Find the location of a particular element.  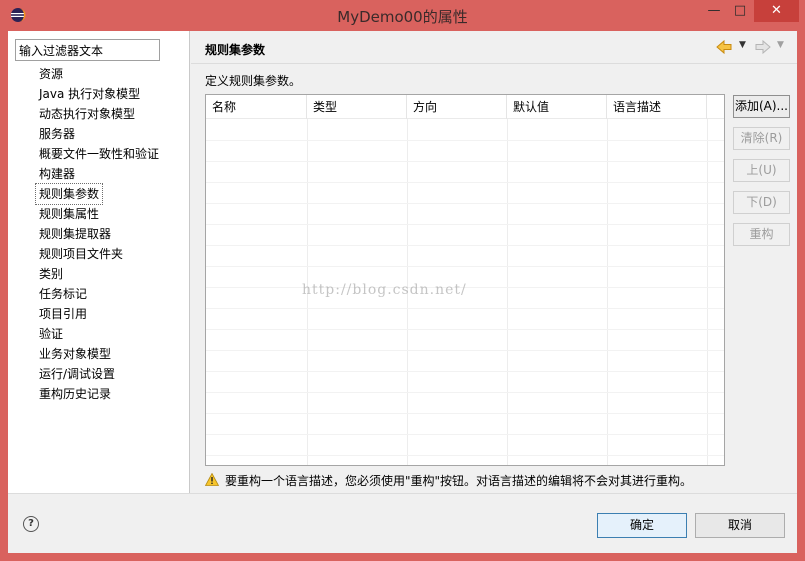

tree-item: 规则集参数 is located at coordinates (69, 194).